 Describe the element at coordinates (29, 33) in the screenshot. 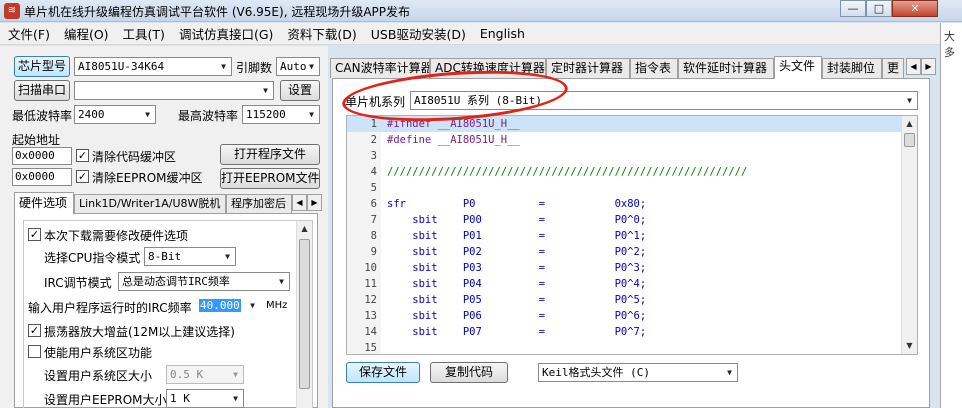

I see `menu-file: 文件(F)` at that location.